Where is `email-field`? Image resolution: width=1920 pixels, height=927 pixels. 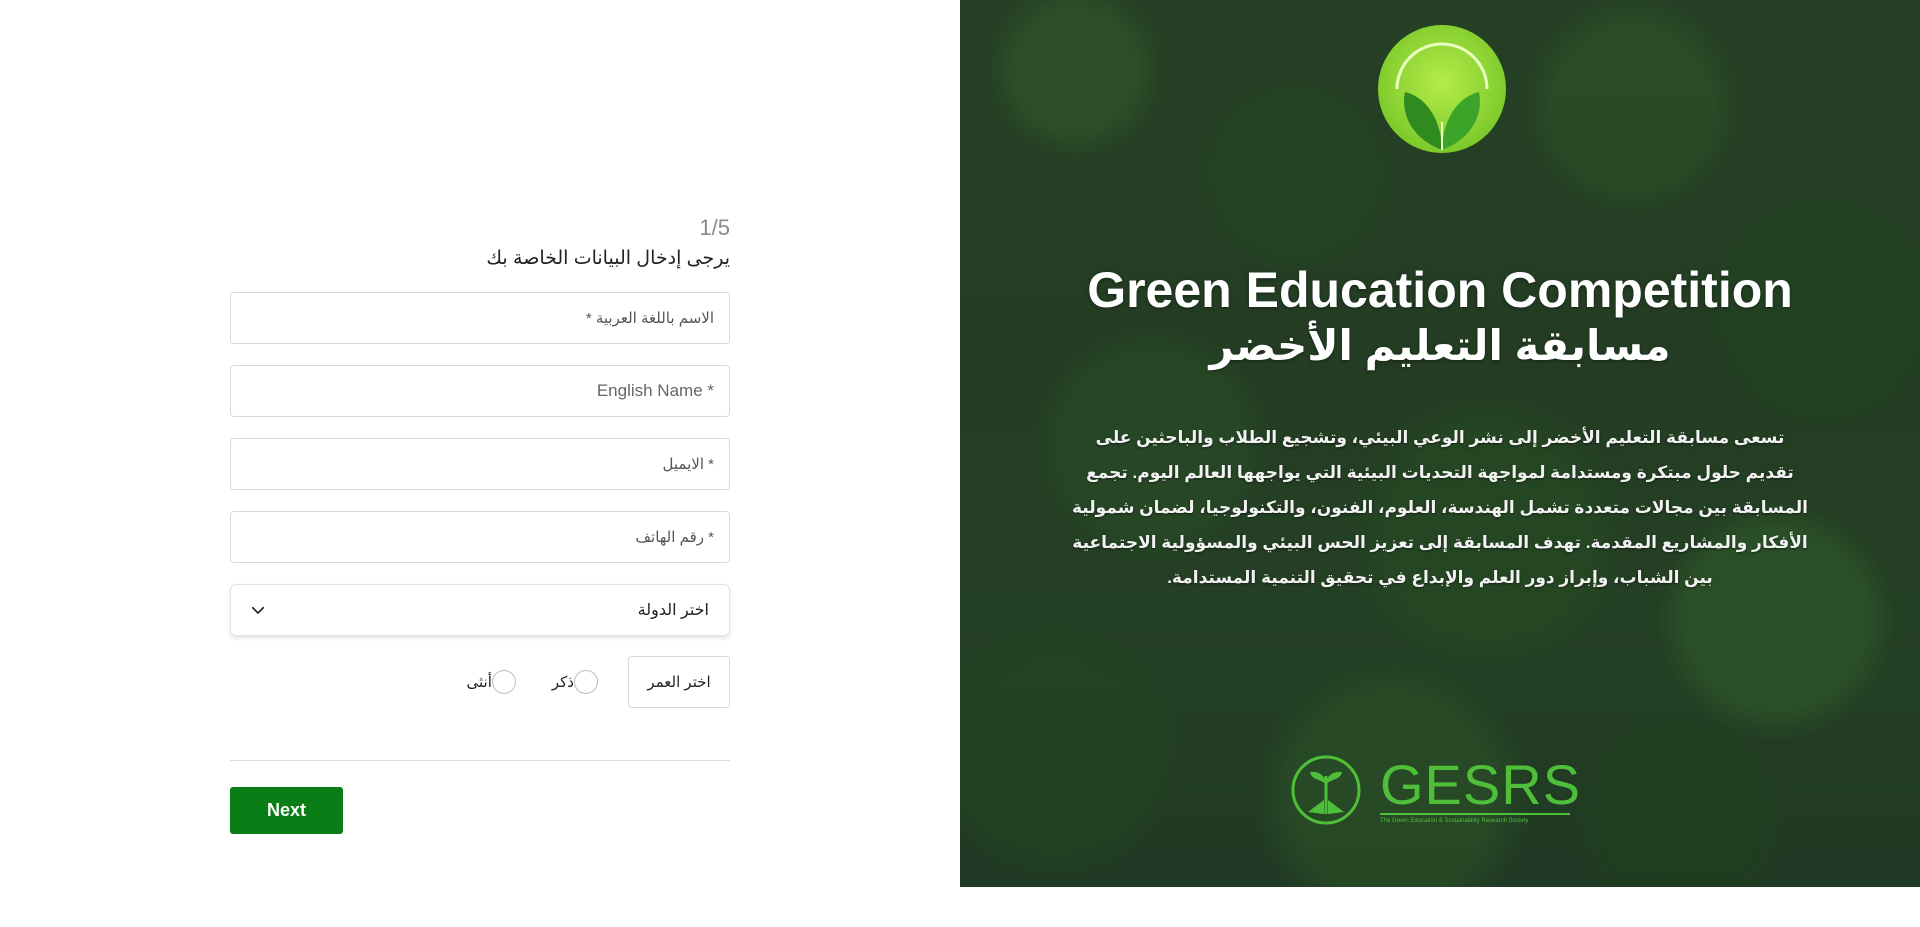 email-field is located at coordinates (480, 464).